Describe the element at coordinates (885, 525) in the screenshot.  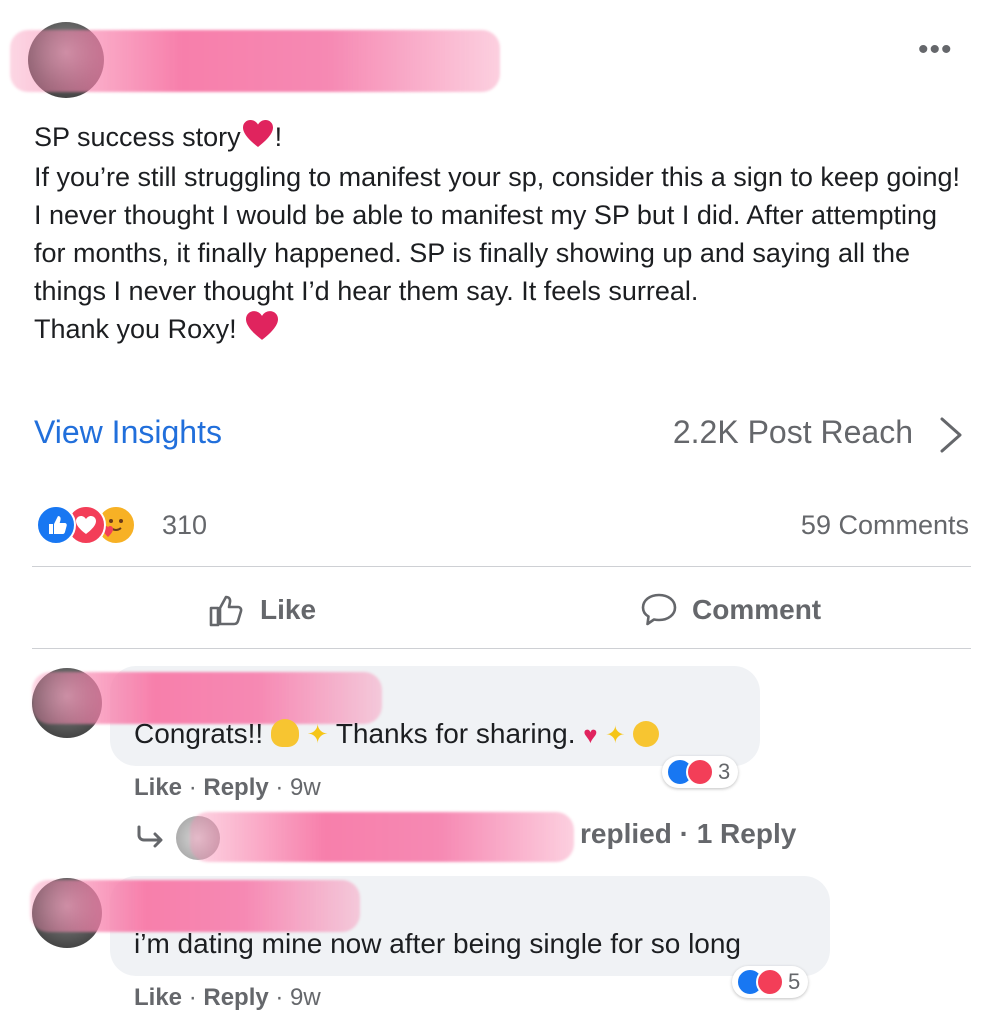
I see `comments-count: 59 Comments` at that location.